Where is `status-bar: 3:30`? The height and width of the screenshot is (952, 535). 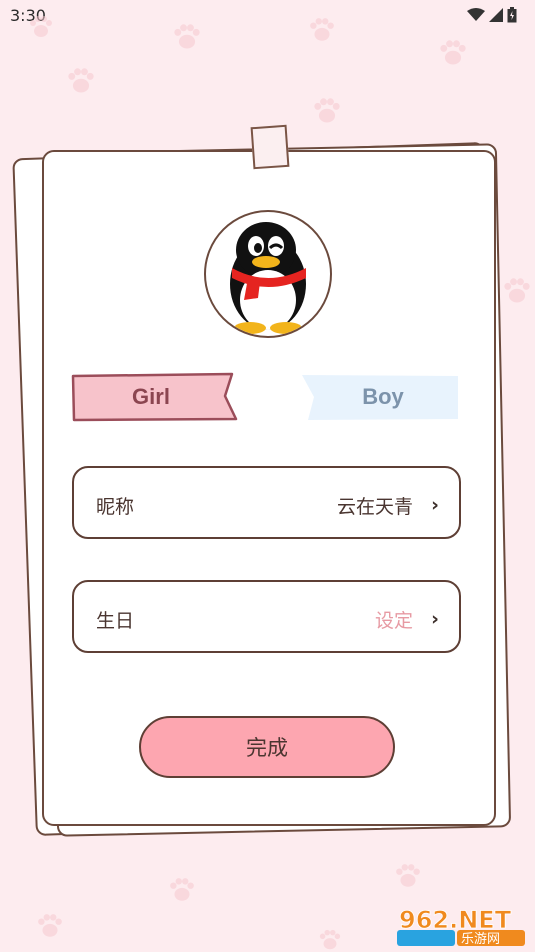 status-bar: 3:30 is located at coordinates (267, 16).